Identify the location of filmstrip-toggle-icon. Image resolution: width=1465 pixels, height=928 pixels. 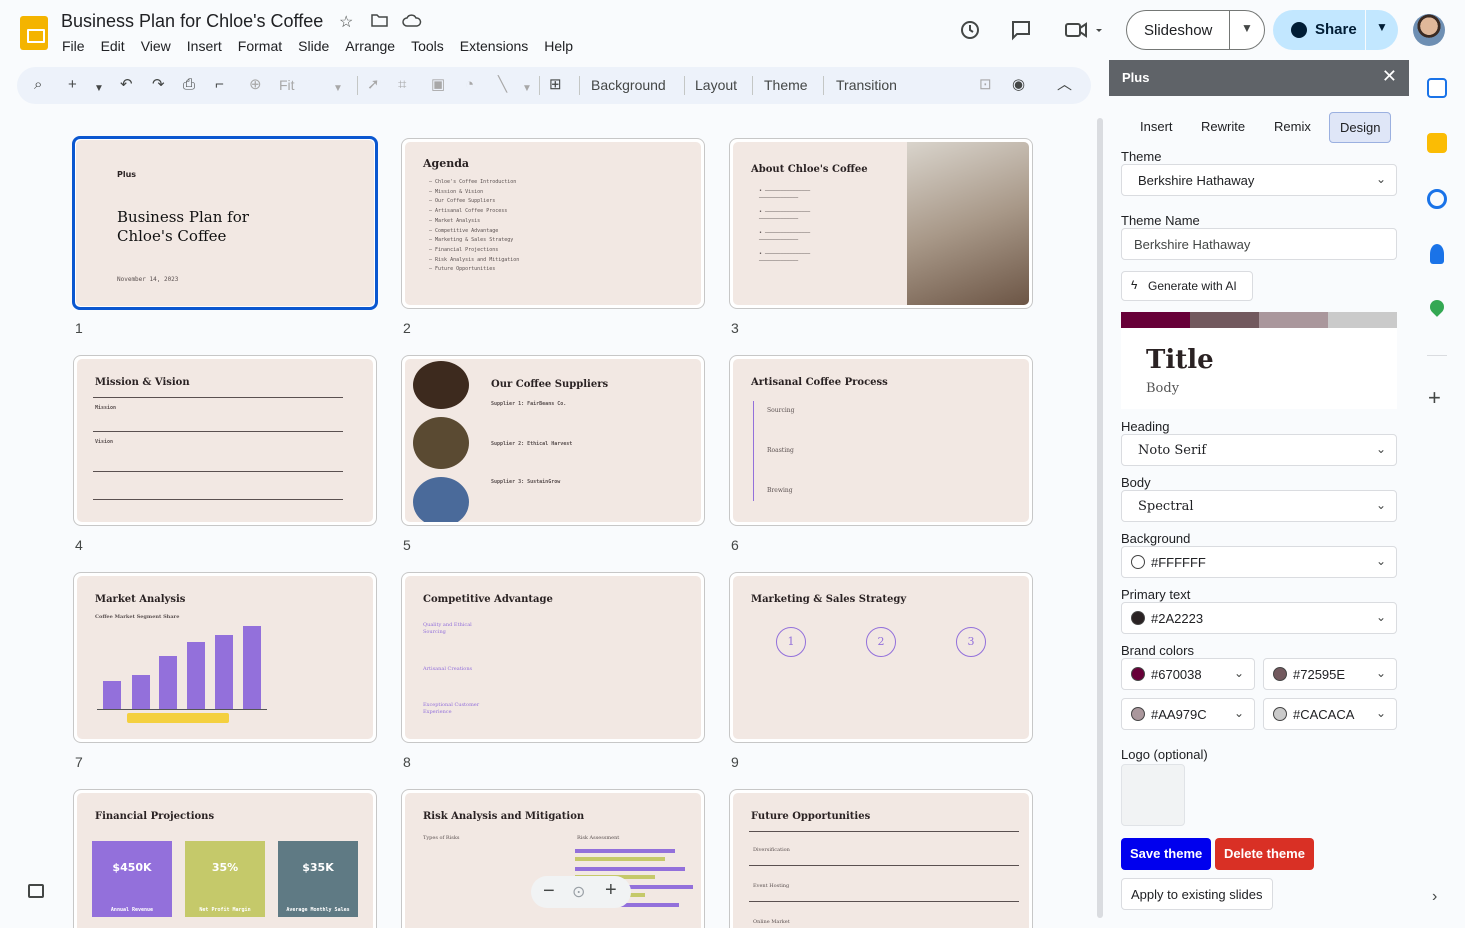
(36, 891).